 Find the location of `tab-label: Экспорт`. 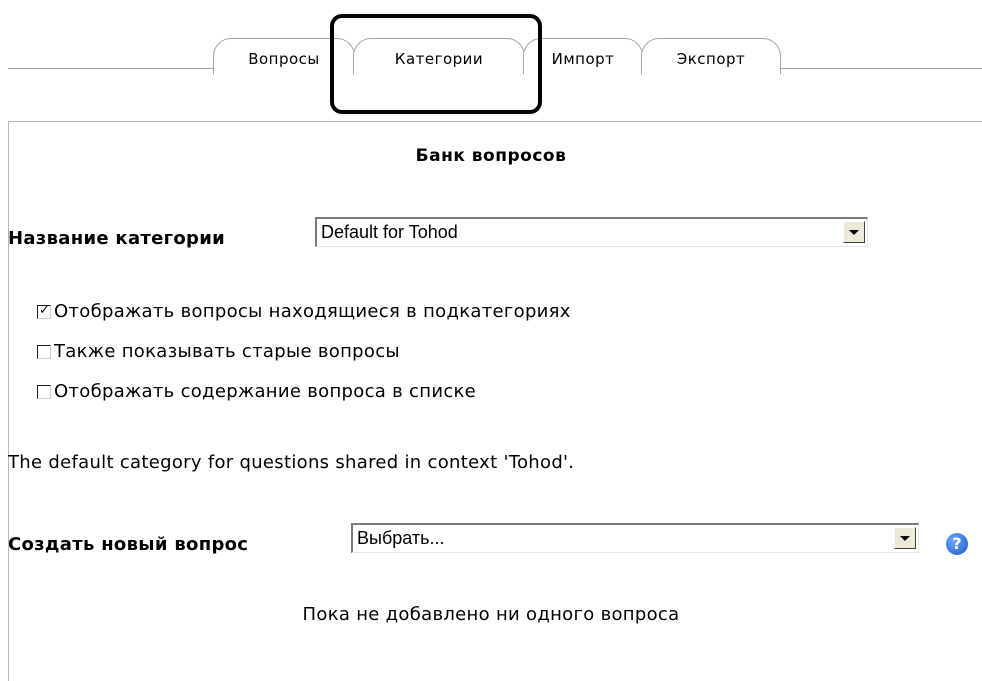

tab-label: Экспорт is located at coordinates (711, 59).